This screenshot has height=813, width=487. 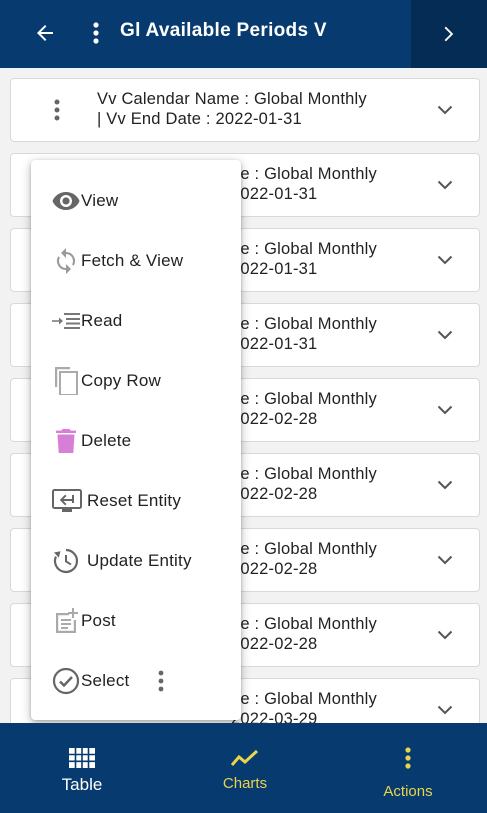 I want to click on page-title: Gl Available Periods V, so click(x=223, y=30).